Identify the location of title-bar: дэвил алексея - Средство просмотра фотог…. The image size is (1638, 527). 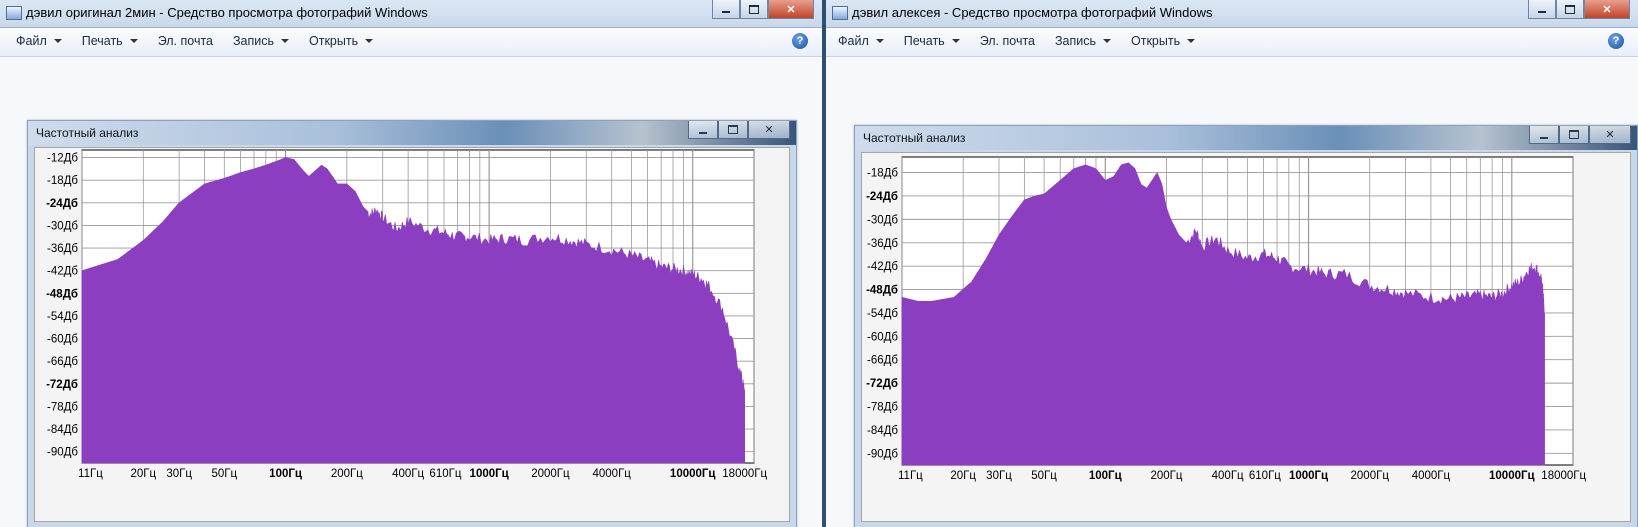
(1232, 14).